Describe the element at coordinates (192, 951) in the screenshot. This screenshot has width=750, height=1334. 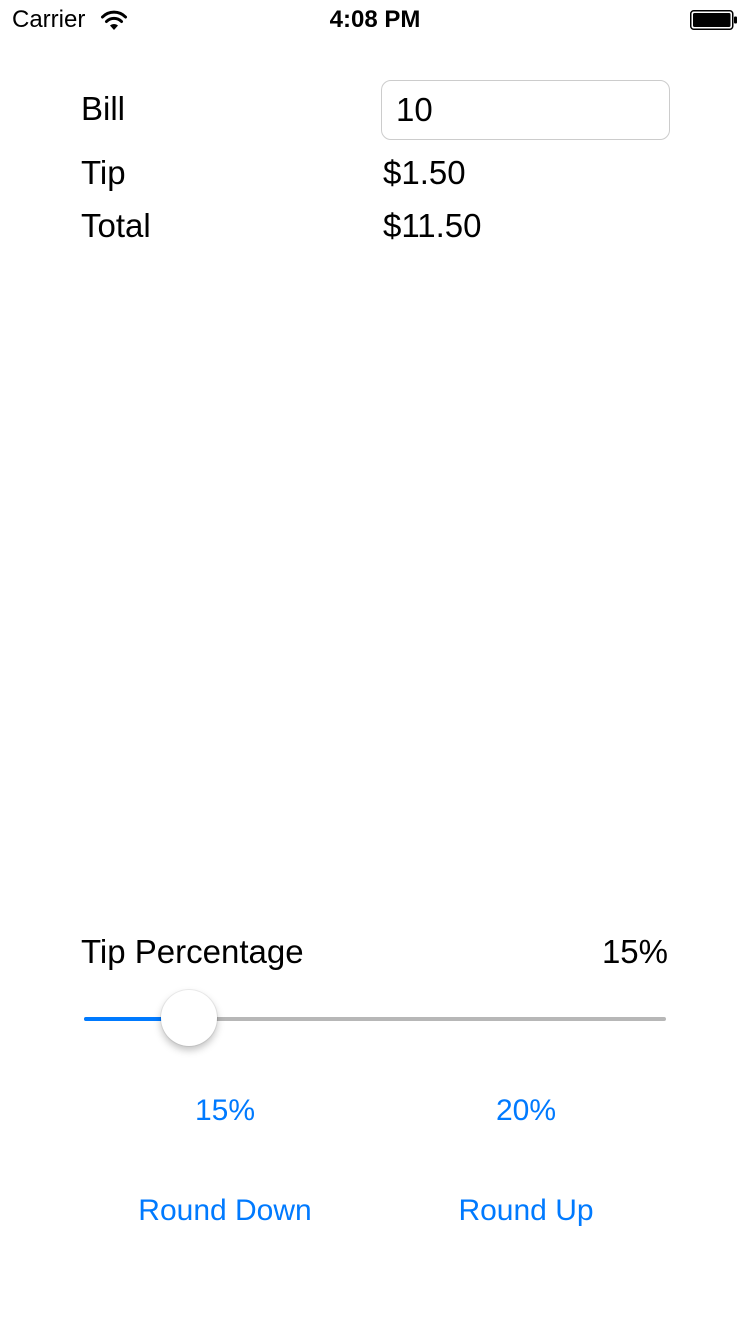
I see `tip-percentage-label: Tip Percentage` at that location.